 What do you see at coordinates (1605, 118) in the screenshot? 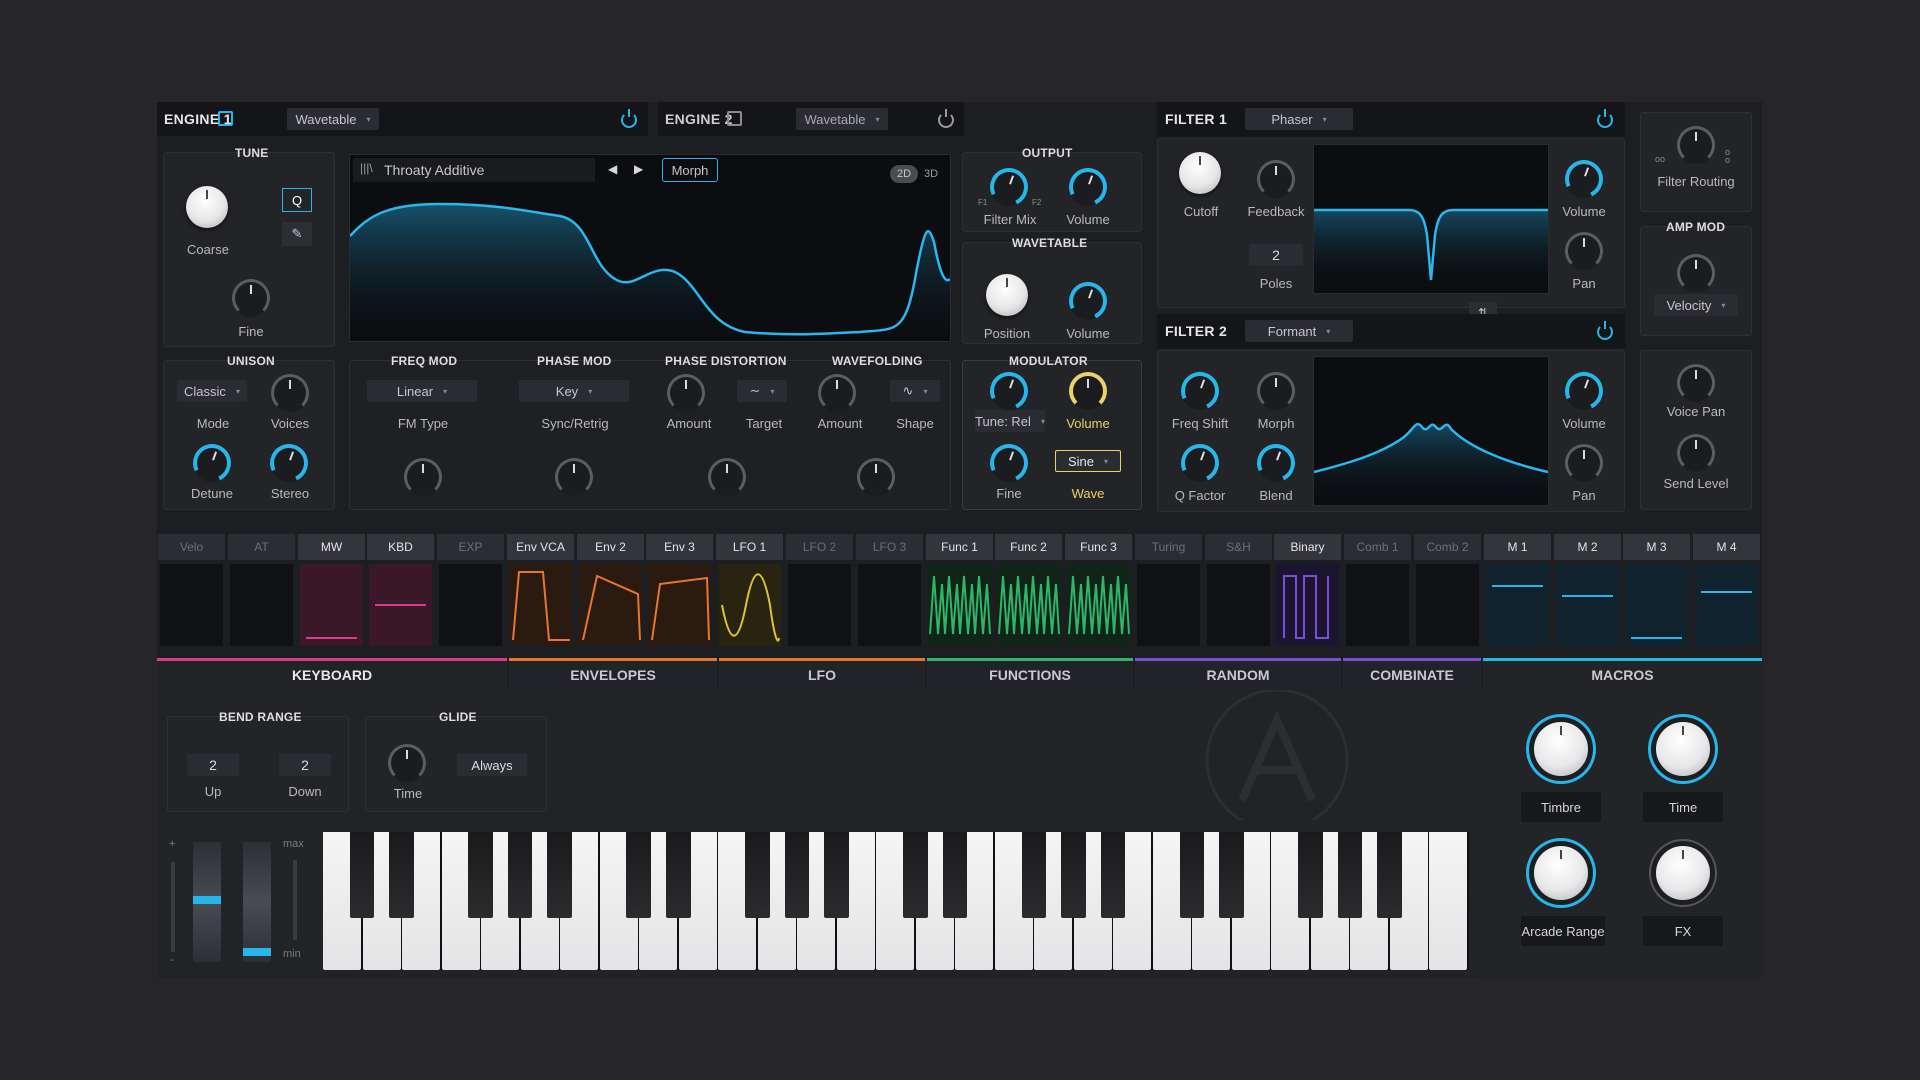
I see `filter1-power-icon` at bounding box center [1605, 118].